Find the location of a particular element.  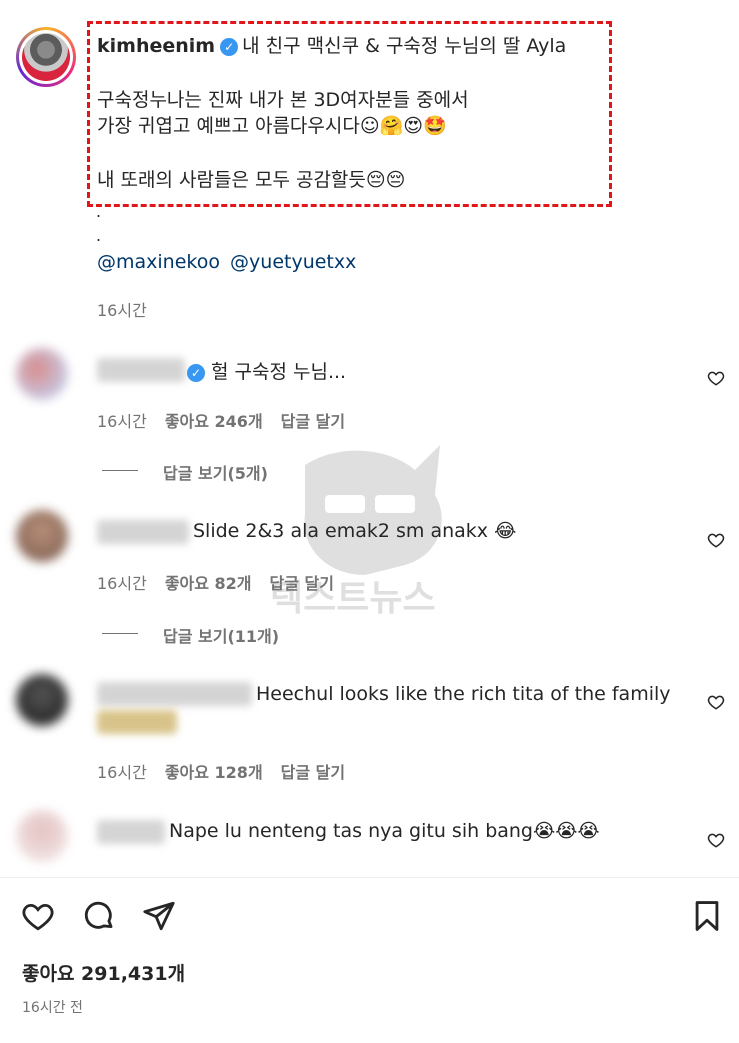

caption-line-1: 내 친구 맥신쿠 & 구숙정 누님의 딸 Ayla is located at coordinates (404, 46).